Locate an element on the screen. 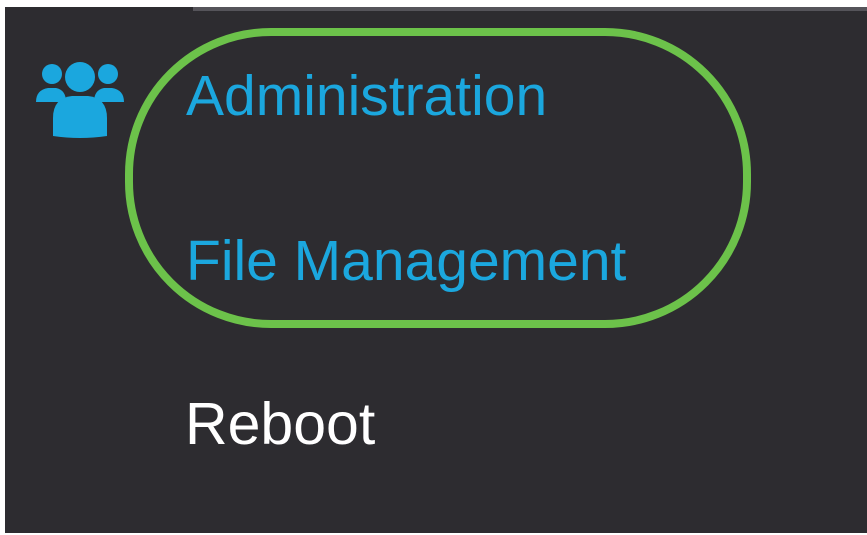 This screenshot has height=535, width=867. sidebar-item-reboot: Reboot is located at coordinates (280, 424).